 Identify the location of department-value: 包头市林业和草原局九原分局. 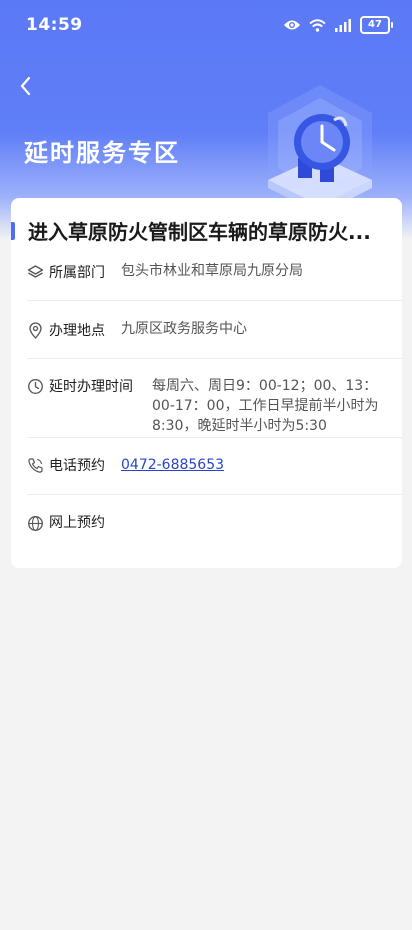
(212, 271).